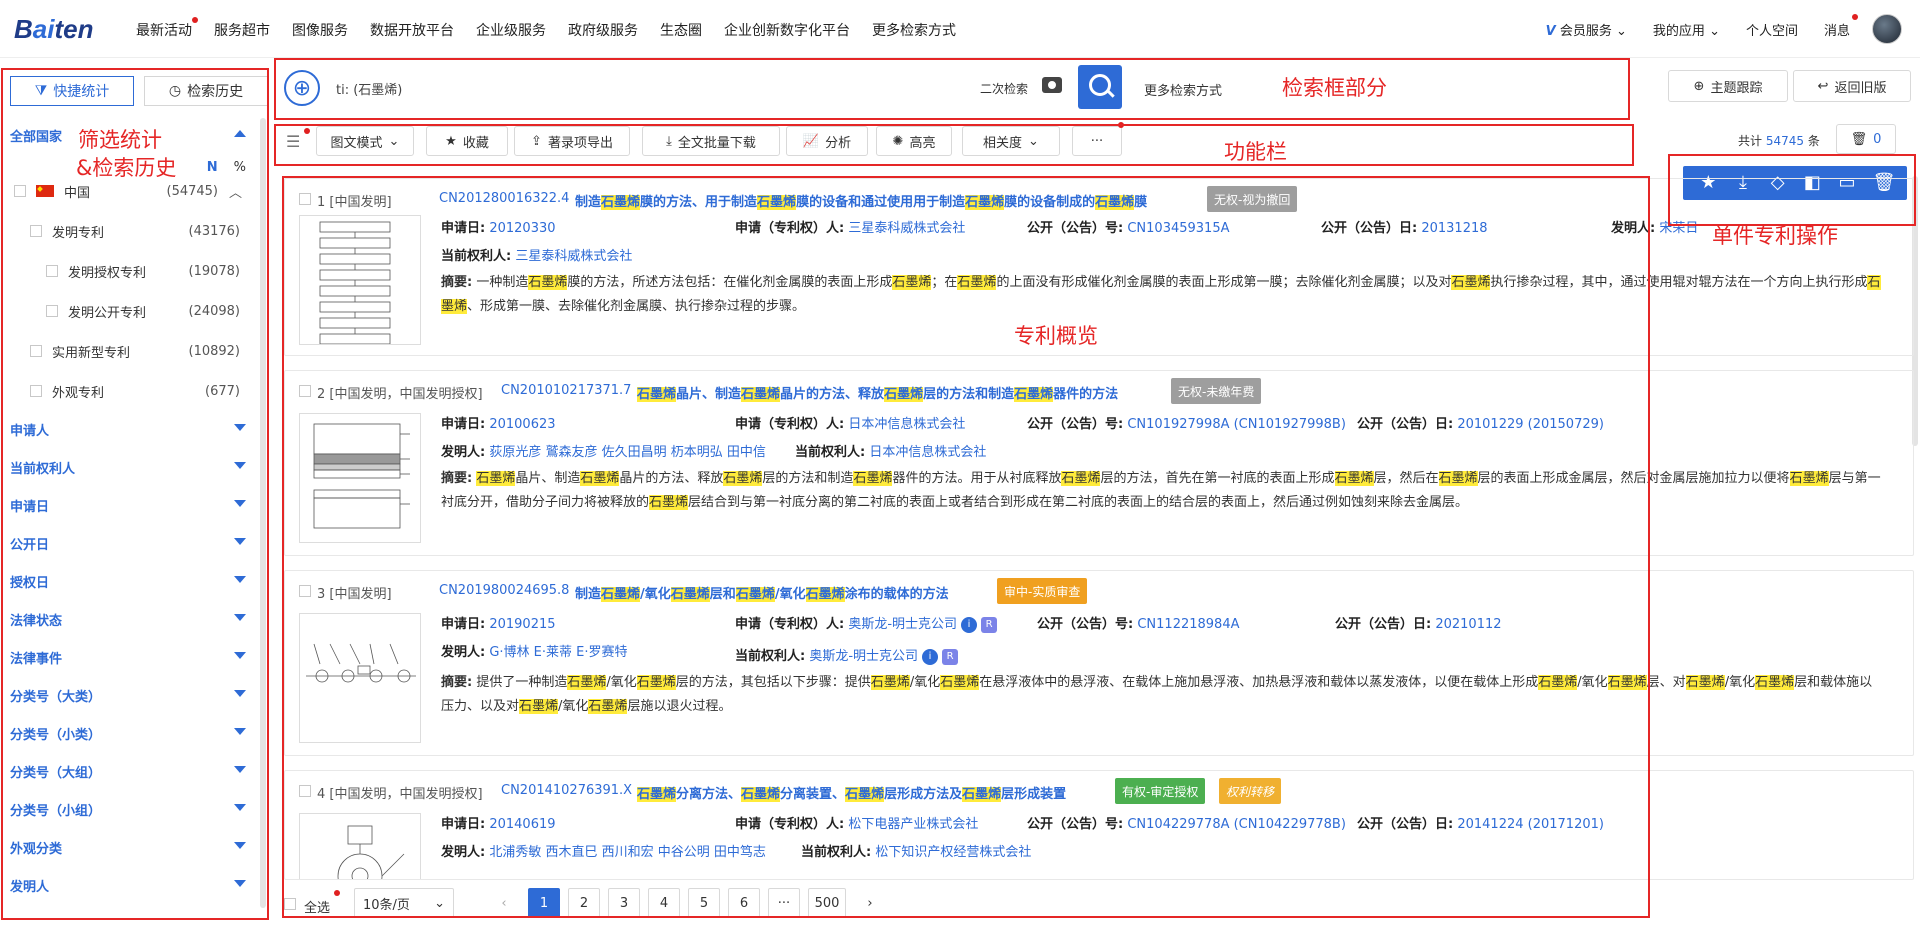 This screenshot has width=1920, height=929. What do you see at coordinates (827, 141) in the screenshot?
I see `analyze-button: 📈分析` at bounding box center [827, 141].